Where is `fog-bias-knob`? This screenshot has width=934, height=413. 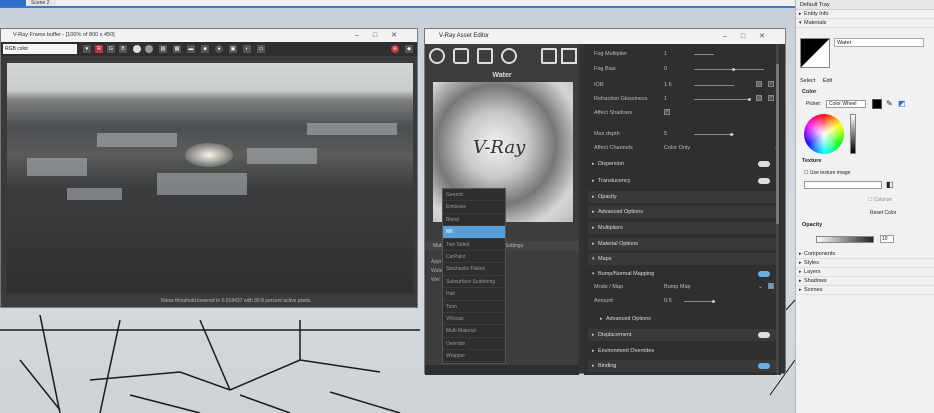 fog-bias-knob is located at coordinates (733, 69).